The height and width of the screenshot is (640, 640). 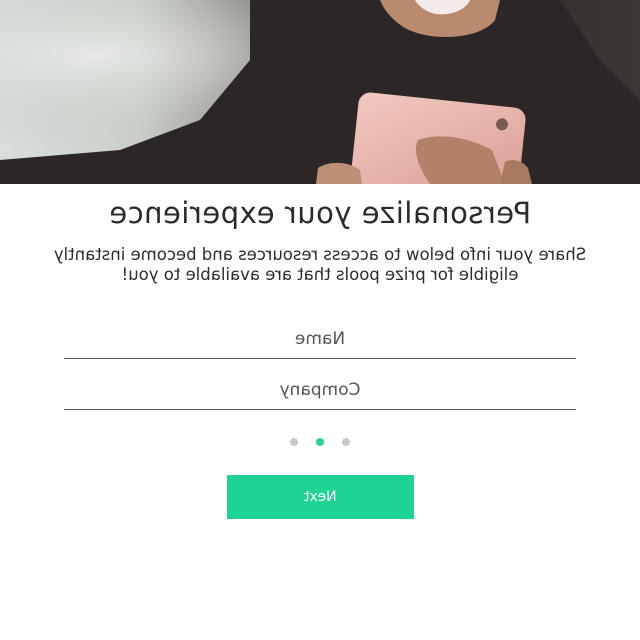 I want to click on page-title: Personalize your experience, so click(x=320, y=213).